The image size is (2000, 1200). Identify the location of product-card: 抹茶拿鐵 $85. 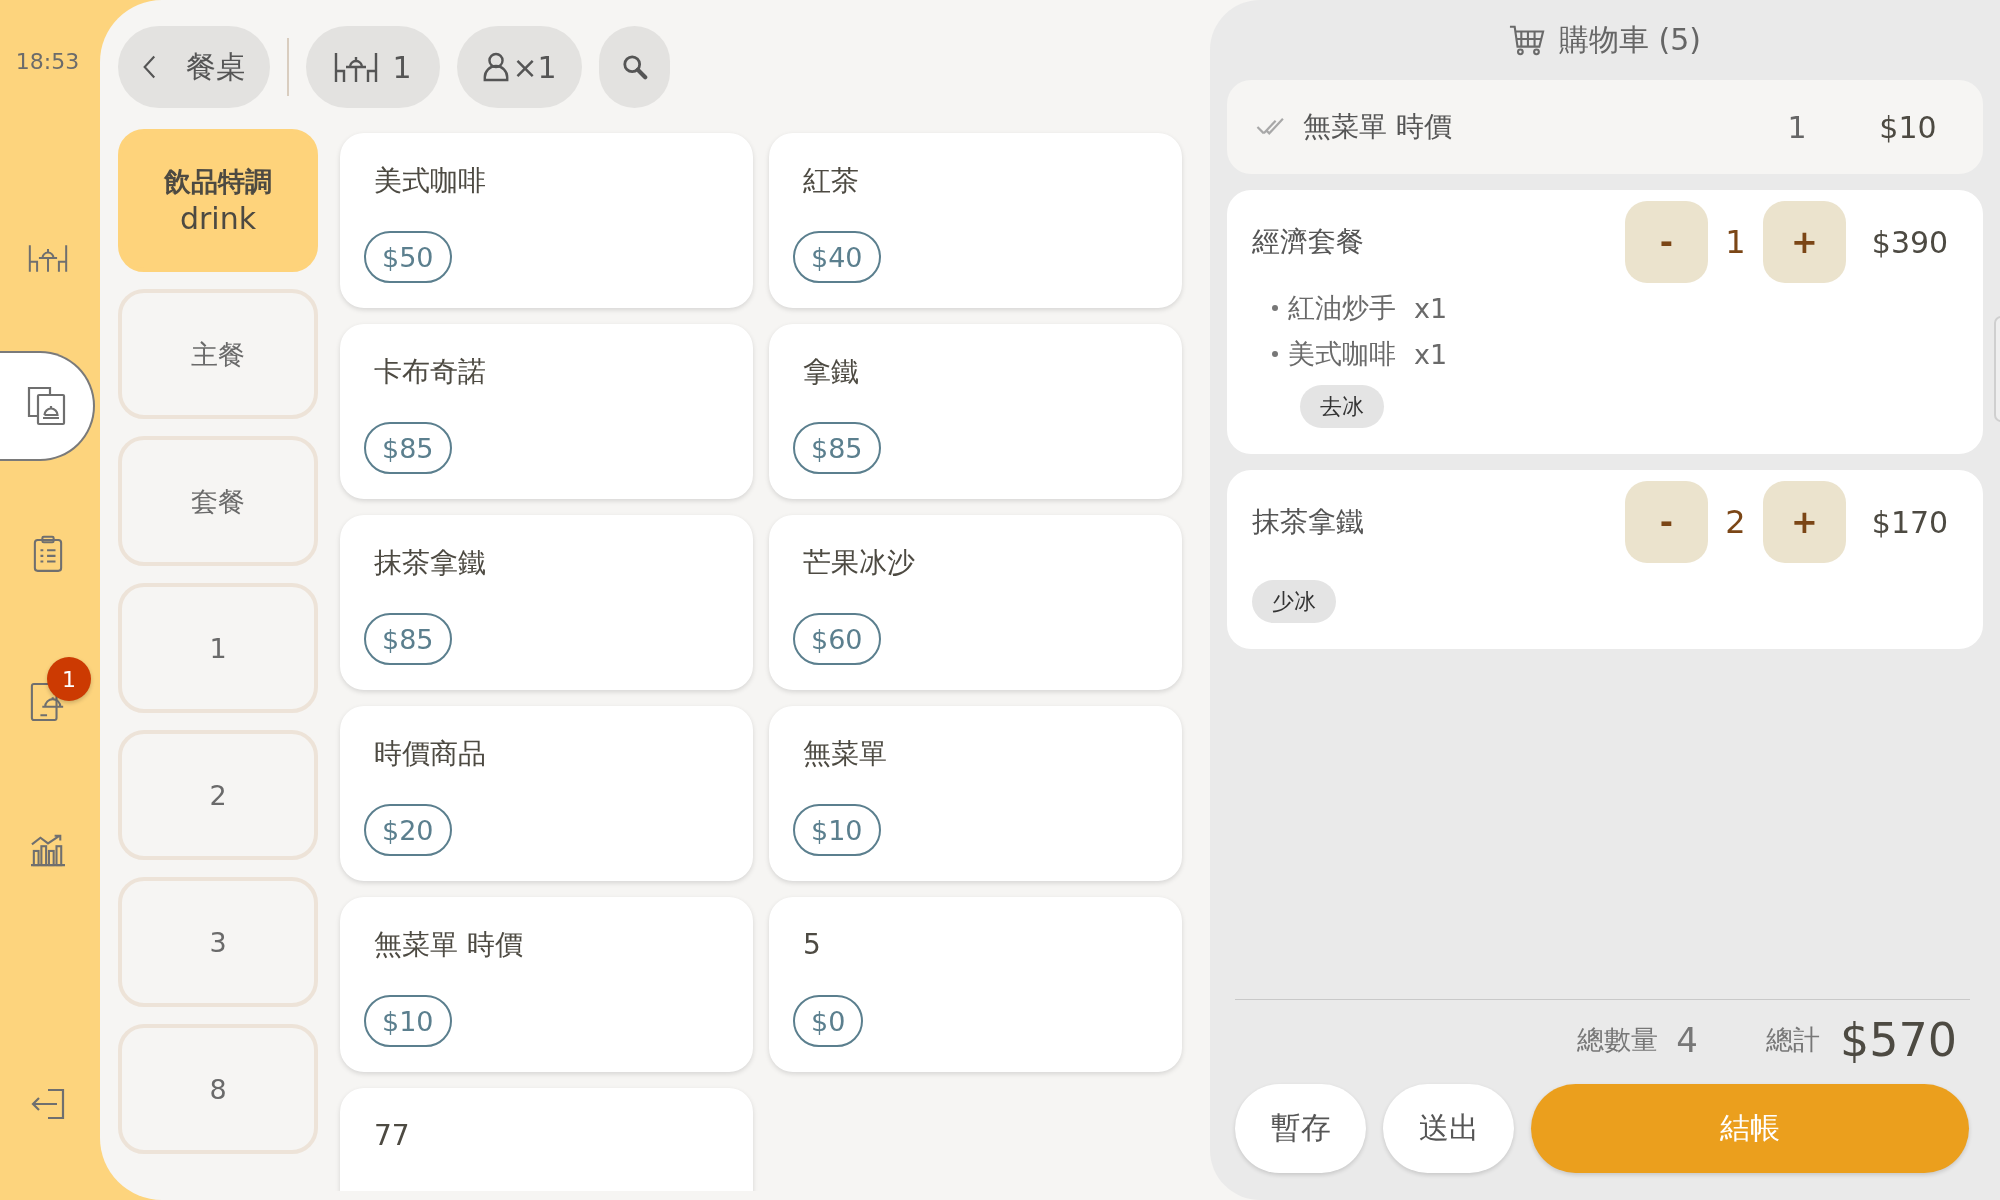
(546, 602).